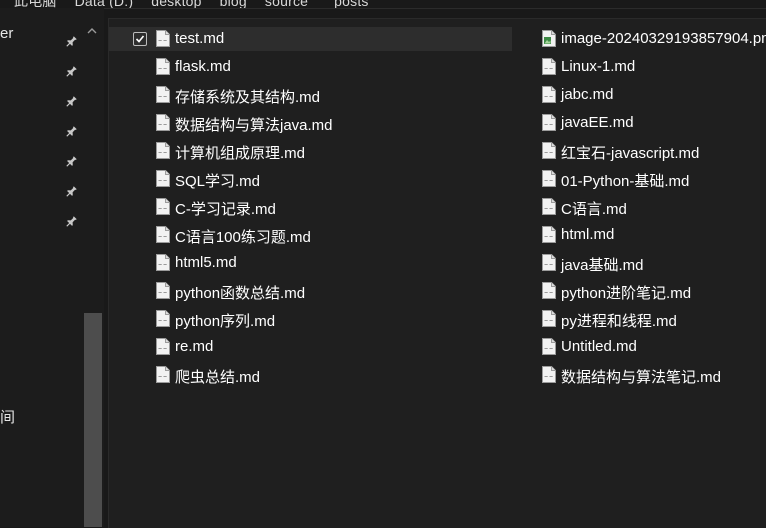 The width and height of the screenshot is (766, 528). I want to click on file-name: 计算机组成原理.md, so click(240, 153).